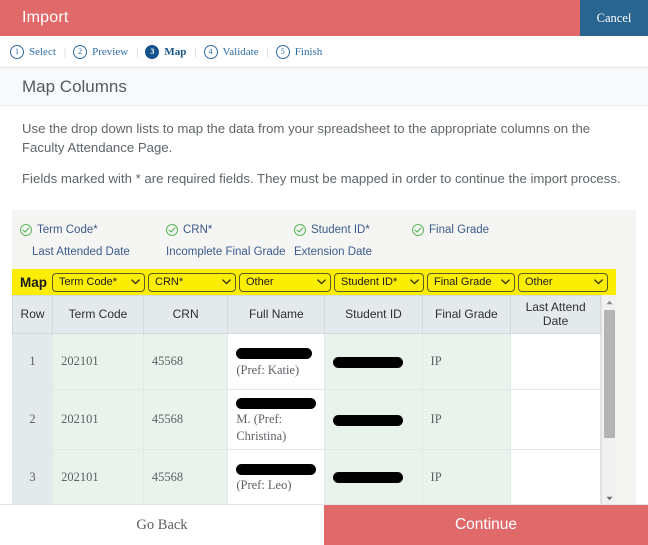 Image resolution: width=648 pixels, height=545 pixels. What do you see at coordinates (32, 419) in the screenshot?
I see `cell-row-number: 2` at bounding box center [32, 419].